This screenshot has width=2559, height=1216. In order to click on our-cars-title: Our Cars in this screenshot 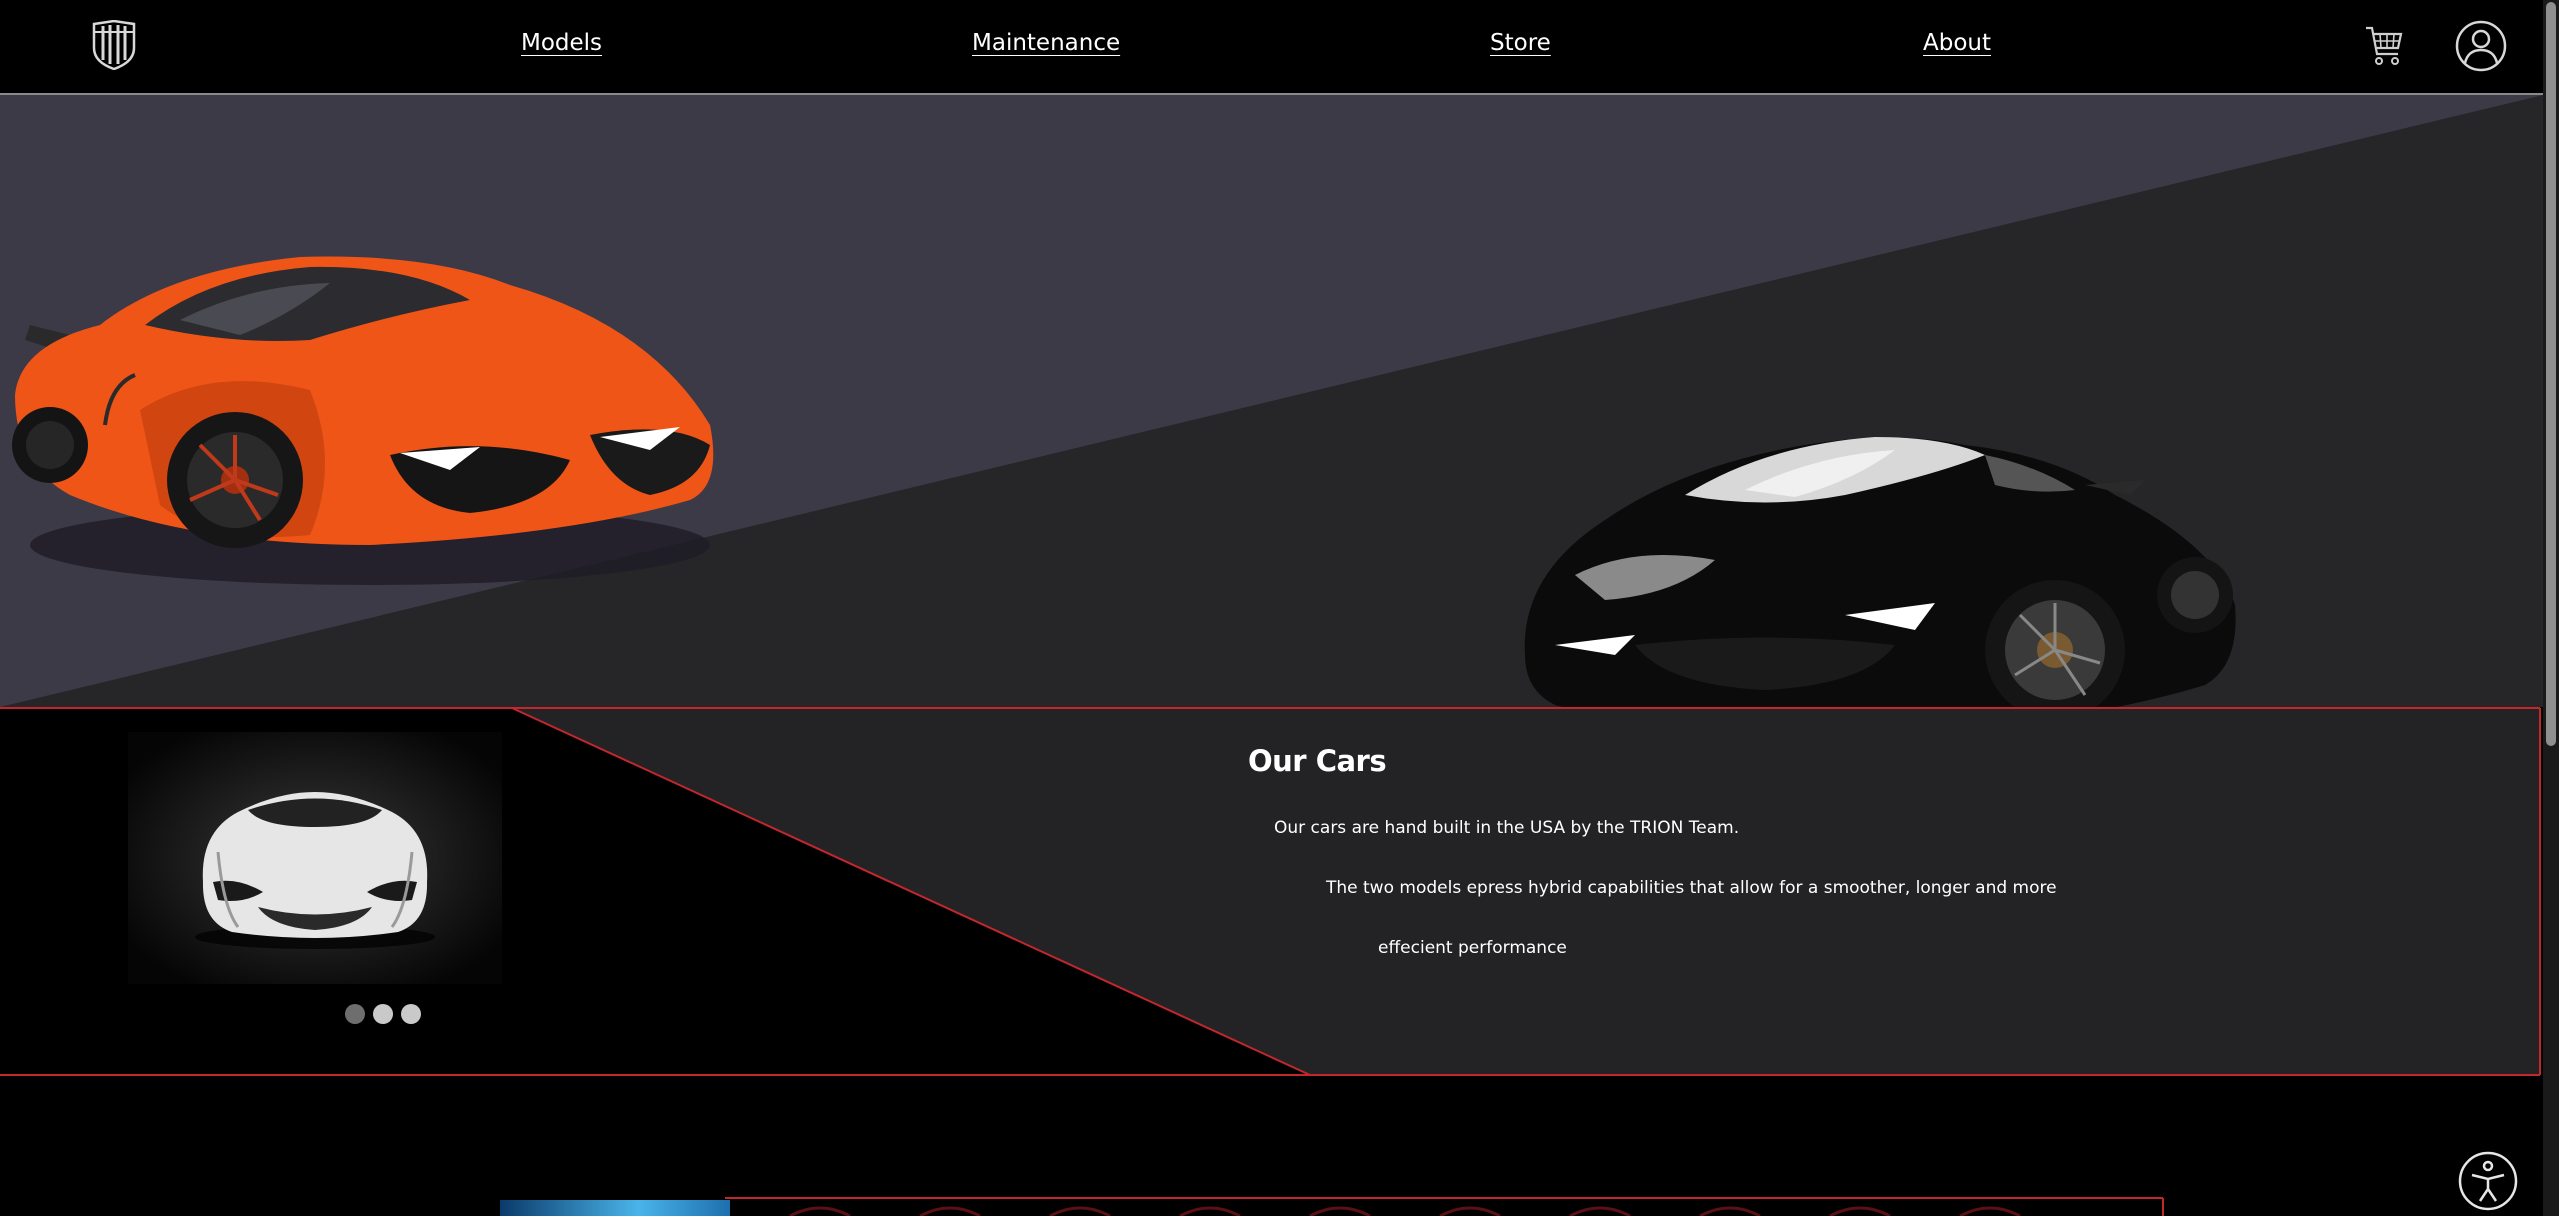, I will do `click(1317, 761)`.